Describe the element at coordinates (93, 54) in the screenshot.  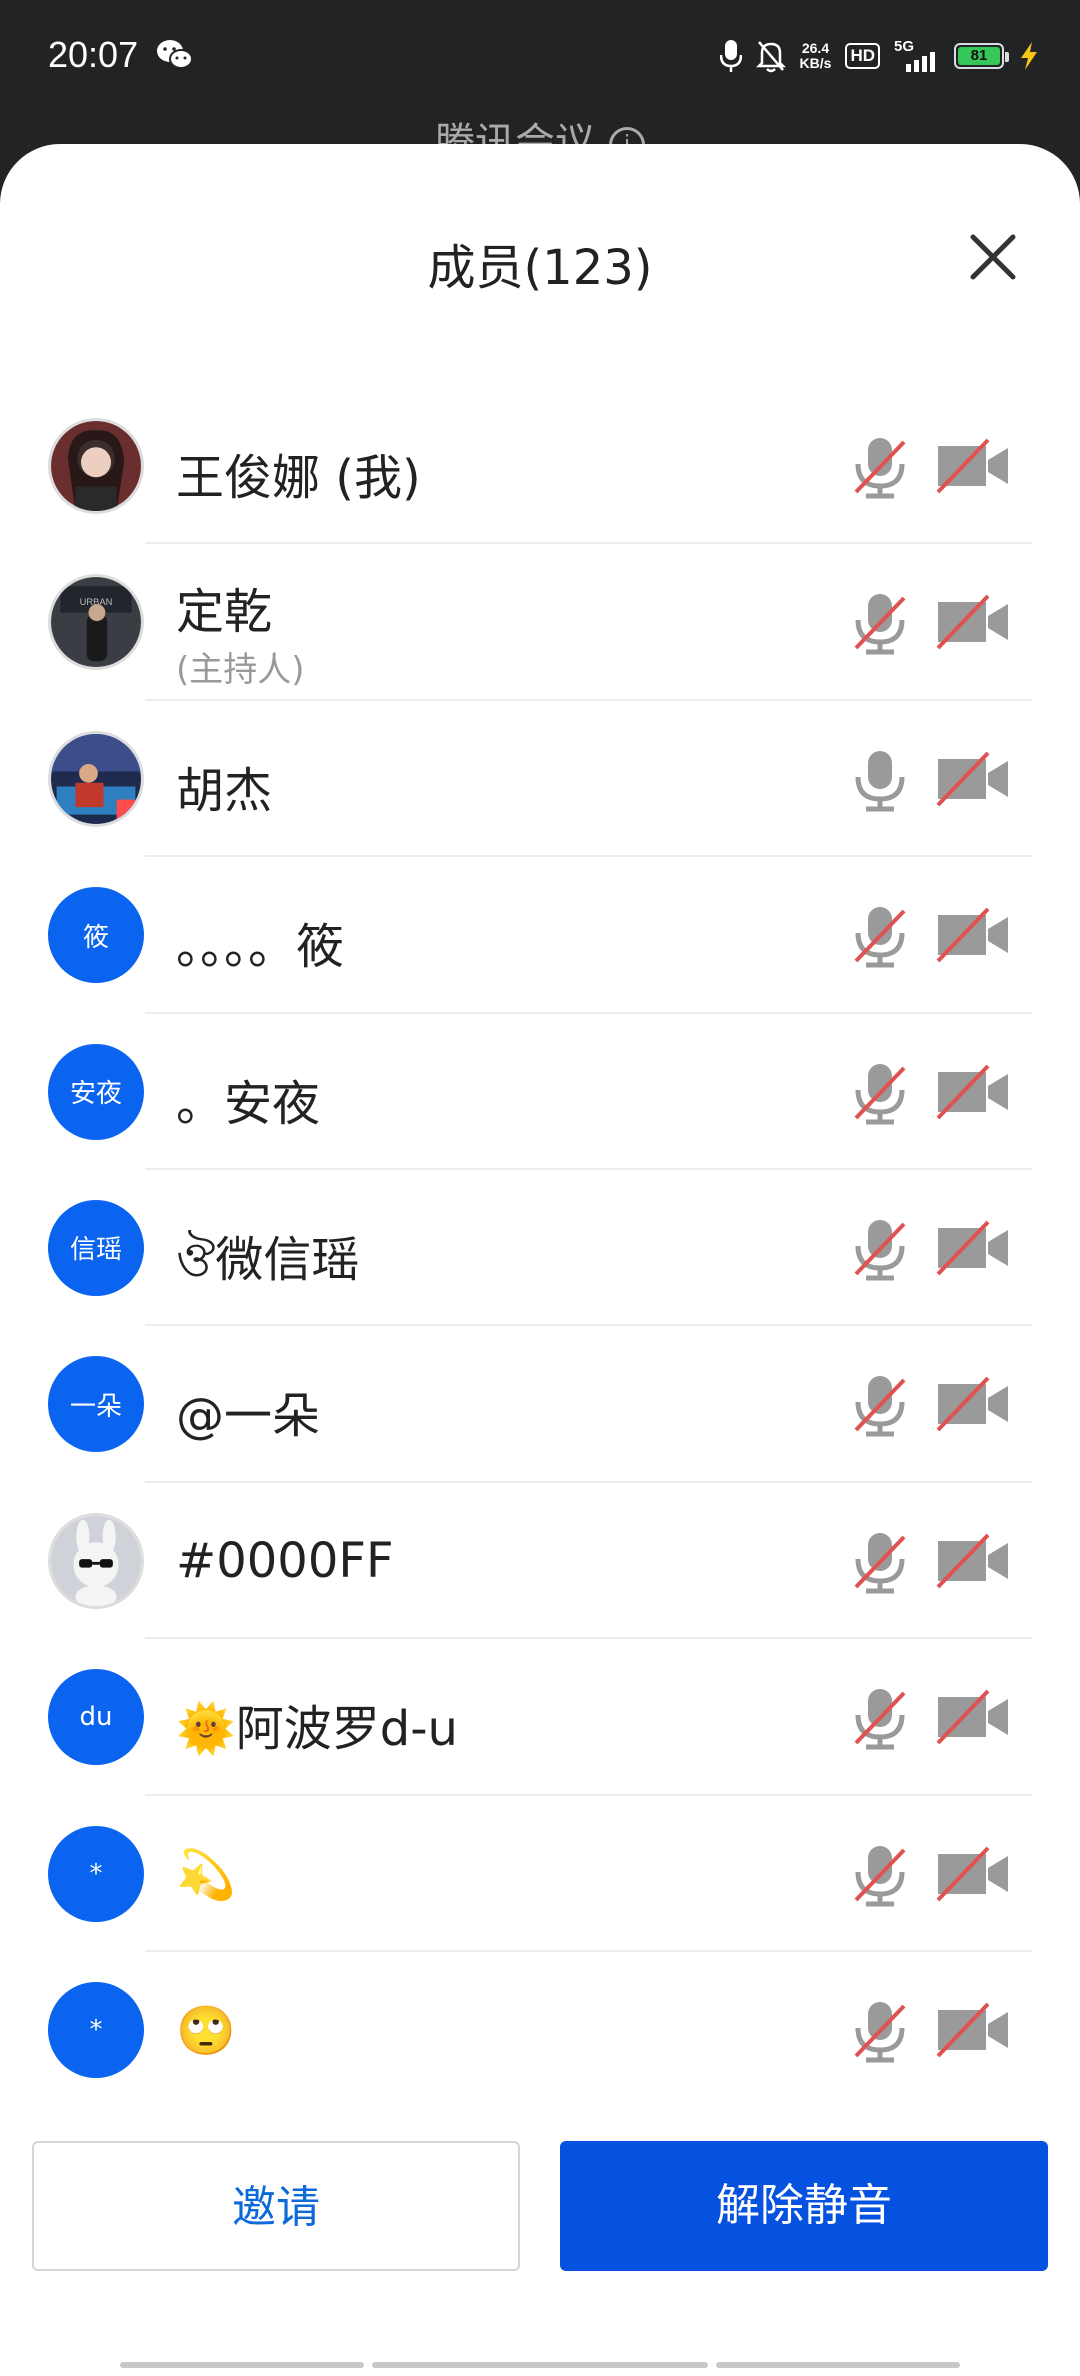
I see `status-time: 20:07` at that location.